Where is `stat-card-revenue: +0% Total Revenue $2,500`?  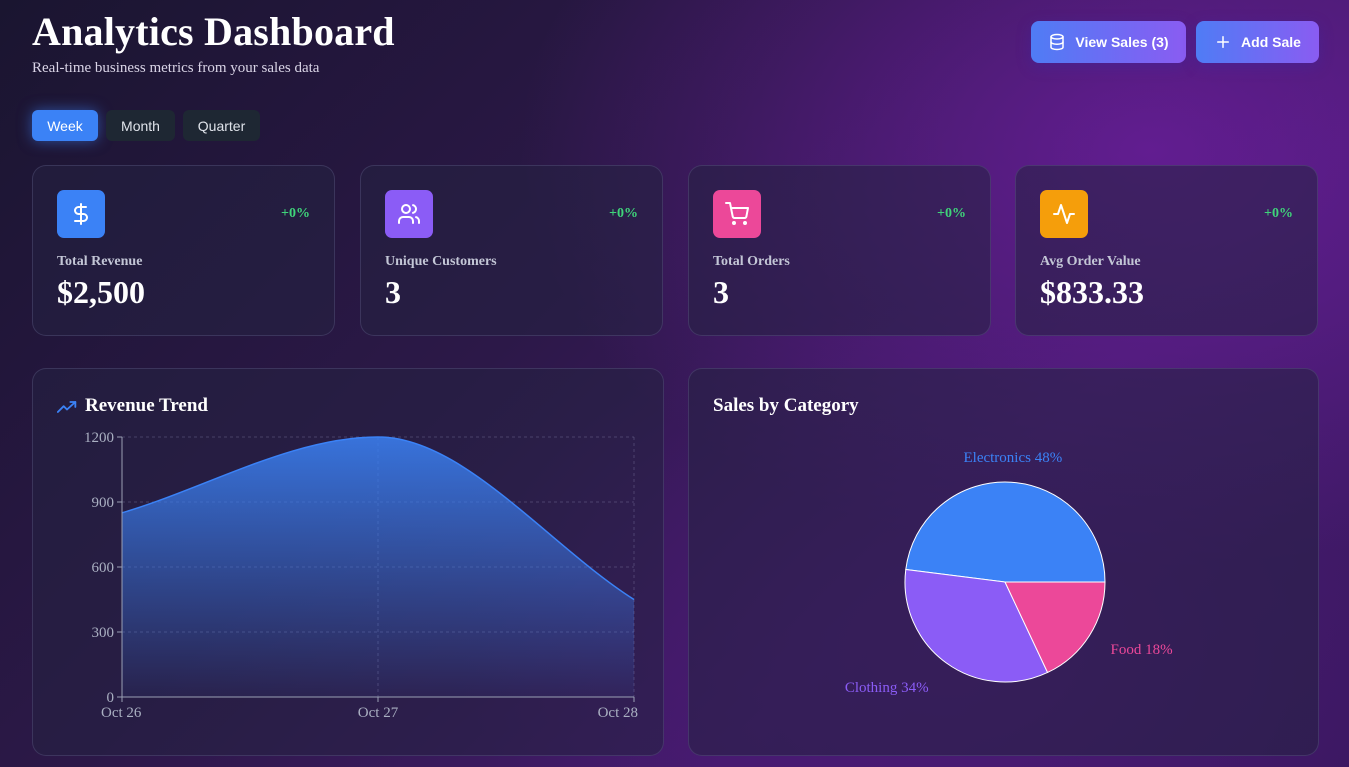
stat-card-revenue: +0% Total Revenue $2,500 is located at coordinates (183, 250).